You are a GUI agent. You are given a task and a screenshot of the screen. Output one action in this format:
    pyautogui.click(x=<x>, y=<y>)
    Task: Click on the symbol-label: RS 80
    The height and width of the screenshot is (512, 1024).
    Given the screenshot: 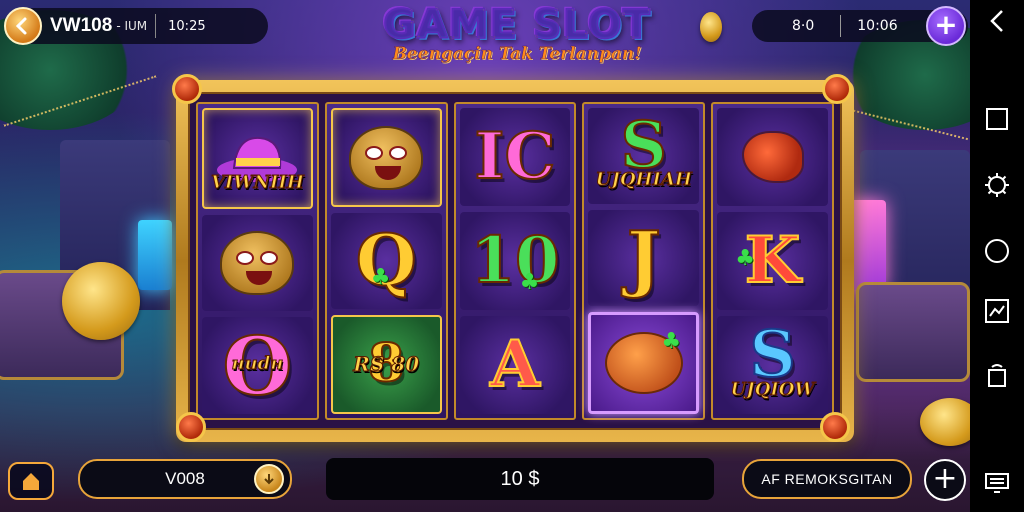 What is the action you would take?
    pyautogui.click(x=386, y=363)
    